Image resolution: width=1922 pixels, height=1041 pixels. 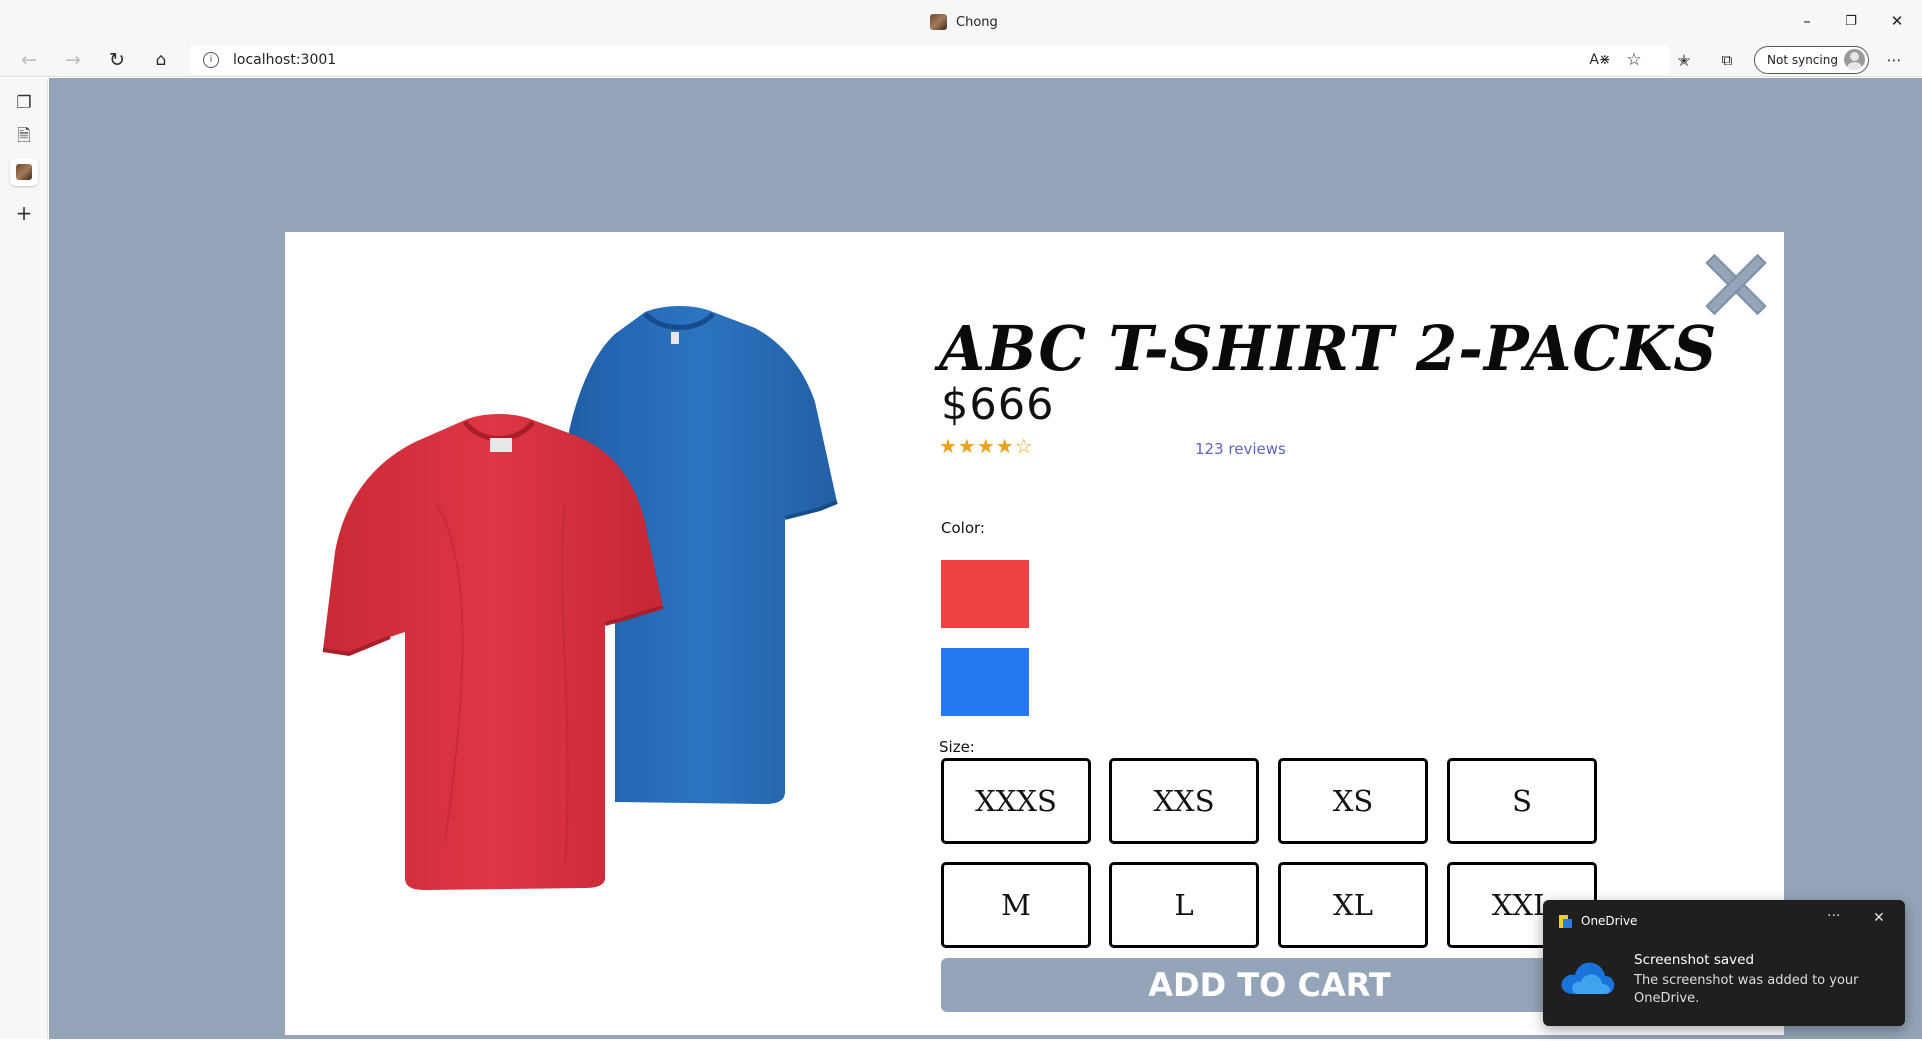 What do you see at coordinates (24, 213) in the screenshot?
I see `new-tab-icon: +` at bounding box center [24, 213].